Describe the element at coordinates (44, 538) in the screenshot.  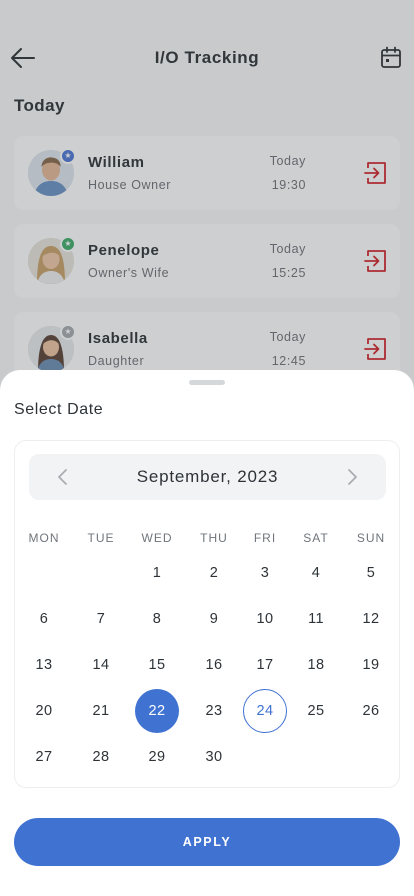
I see `weekday-mon: MON` at that location.